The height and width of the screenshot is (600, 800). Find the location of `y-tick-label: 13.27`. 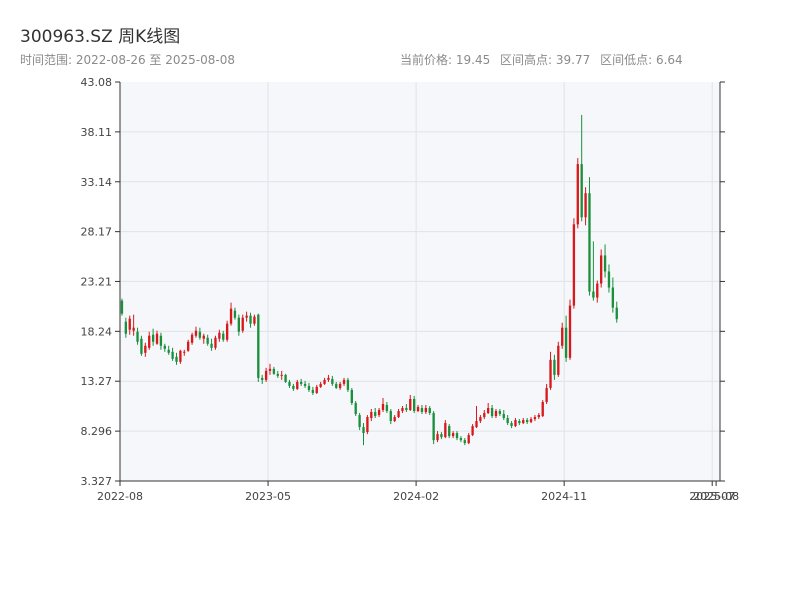

y-tick-label: 13.27 is located at coordinates (97, 381).